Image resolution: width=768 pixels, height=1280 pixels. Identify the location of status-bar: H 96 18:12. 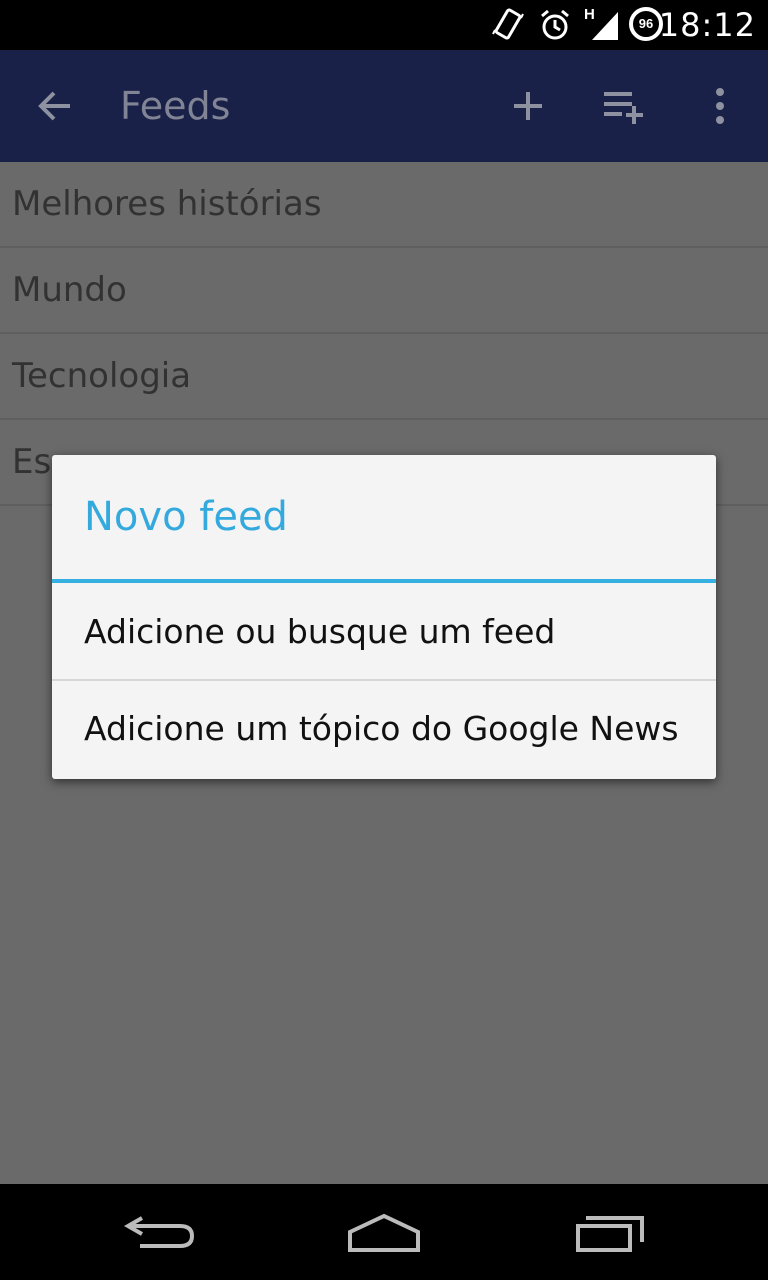
(384, 25).